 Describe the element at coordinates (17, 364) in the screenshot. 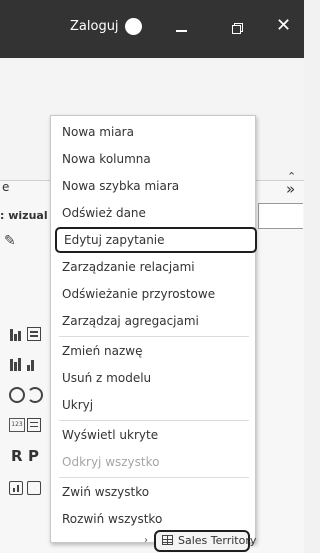

I see `ribbon-chart-icon` at that location.